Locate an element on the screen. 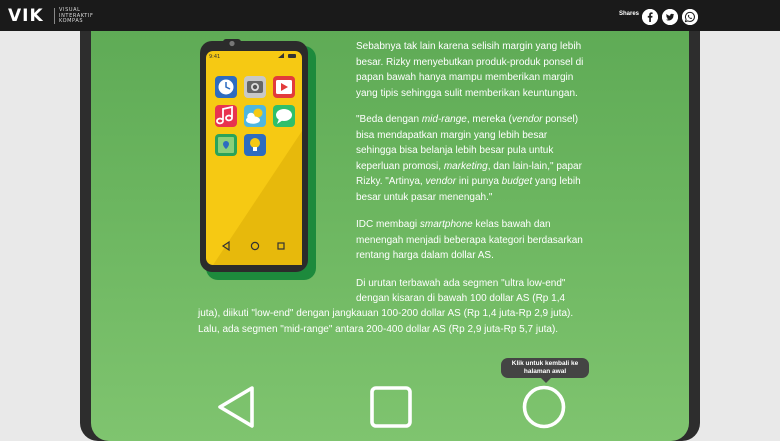 This screenshot has width=780, height=441. text-segment: "Beda dengan is located at coordinates (389, 119).